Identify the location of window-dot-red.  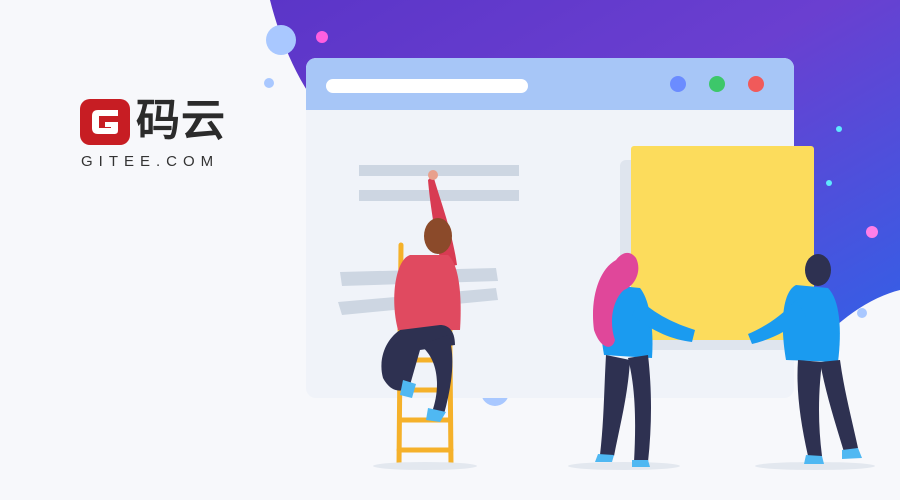
(756, 84).